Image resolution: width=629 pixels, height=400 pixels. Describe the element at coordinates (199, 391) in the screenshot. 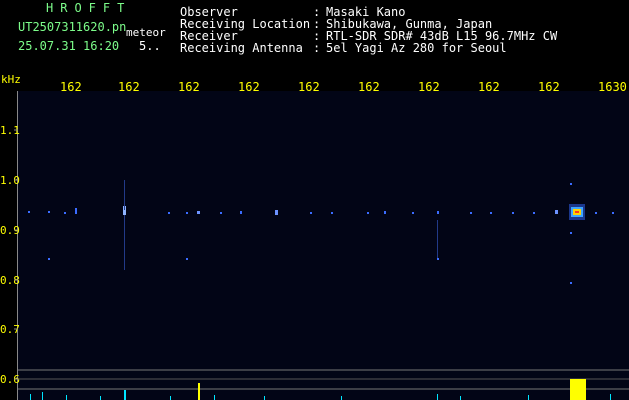

I see `power-spike` at that location.